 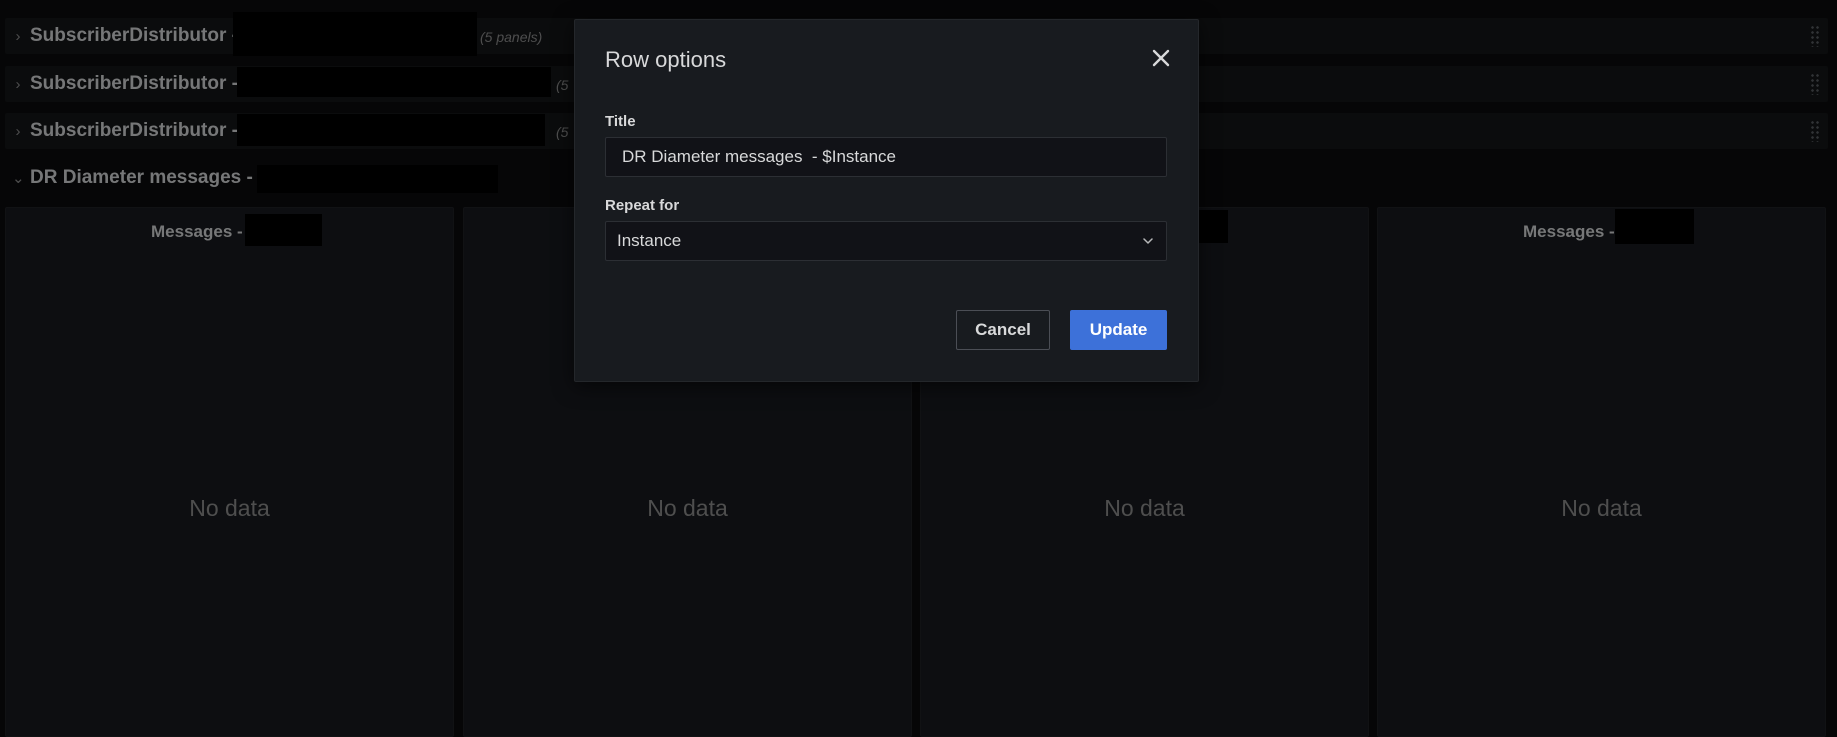 I want to click on modal-title: Row options, so click(x=666, y=59).